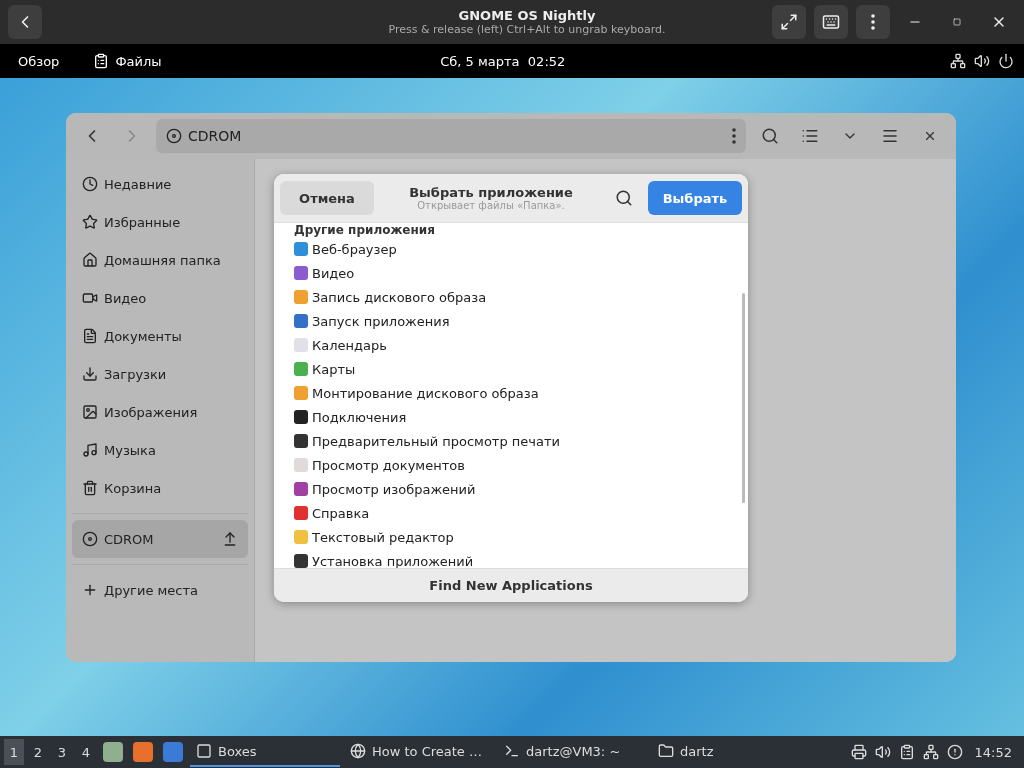 Image resolution: width=1024 pixels, height=768 pixels. Describe the element at coordinates (160, 184) in the screenshot. I see `sidebar-item: Недавние` at that location.